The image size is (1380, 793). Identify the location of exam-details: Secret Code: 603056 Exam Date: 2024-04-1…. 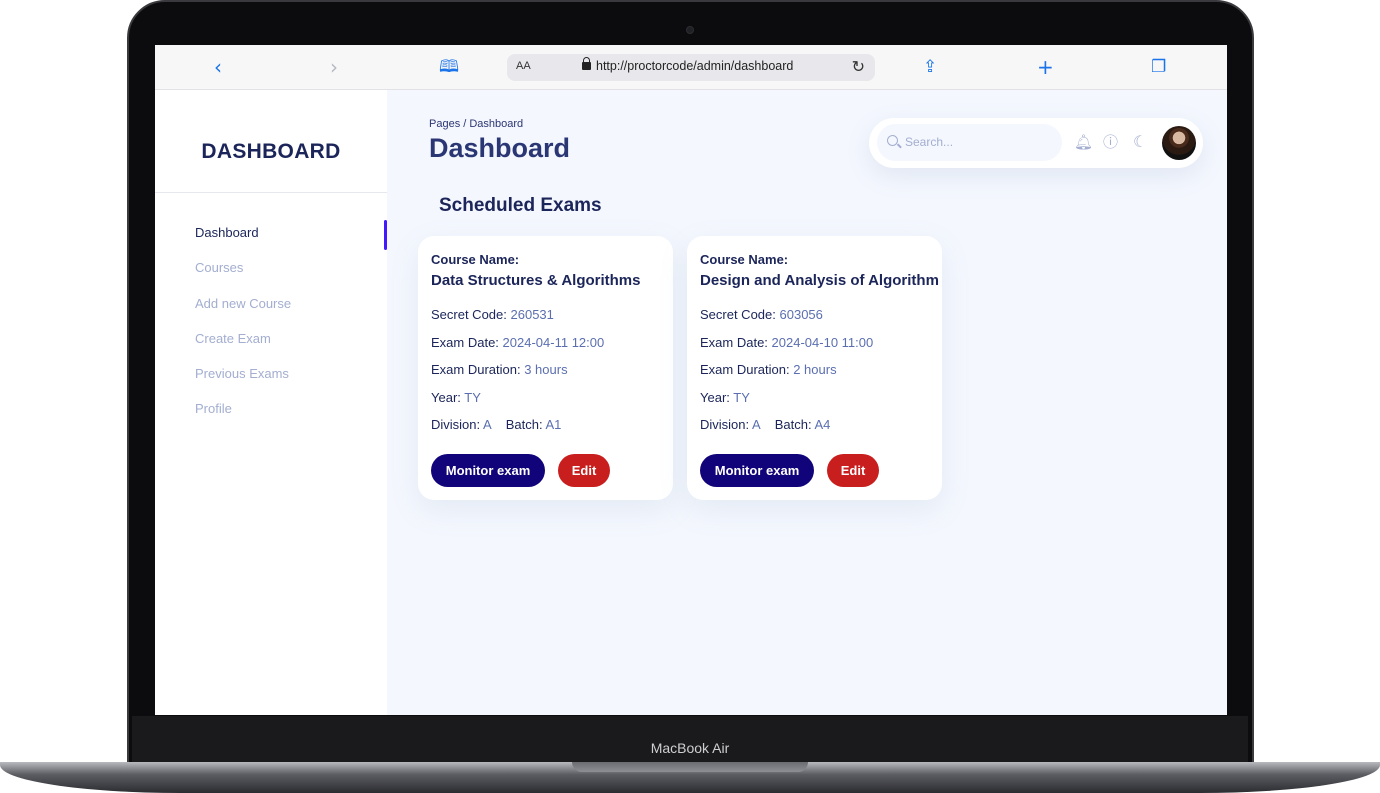
(814, 369).